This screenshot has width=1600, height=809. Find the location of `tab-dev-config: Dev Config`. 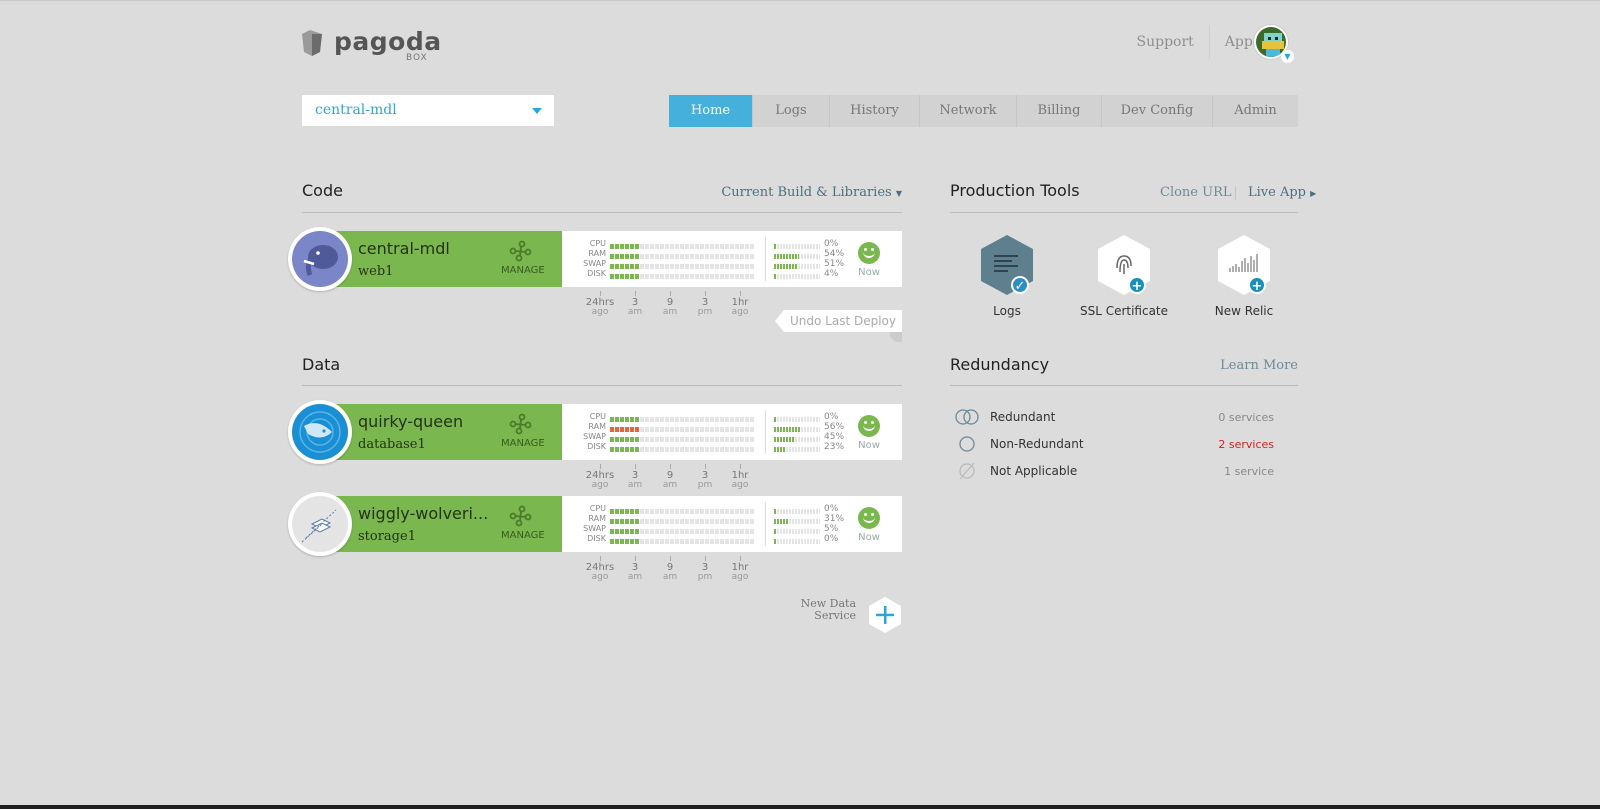

tab-dev-config: Dev Config is located at coordinates (1156, 111).